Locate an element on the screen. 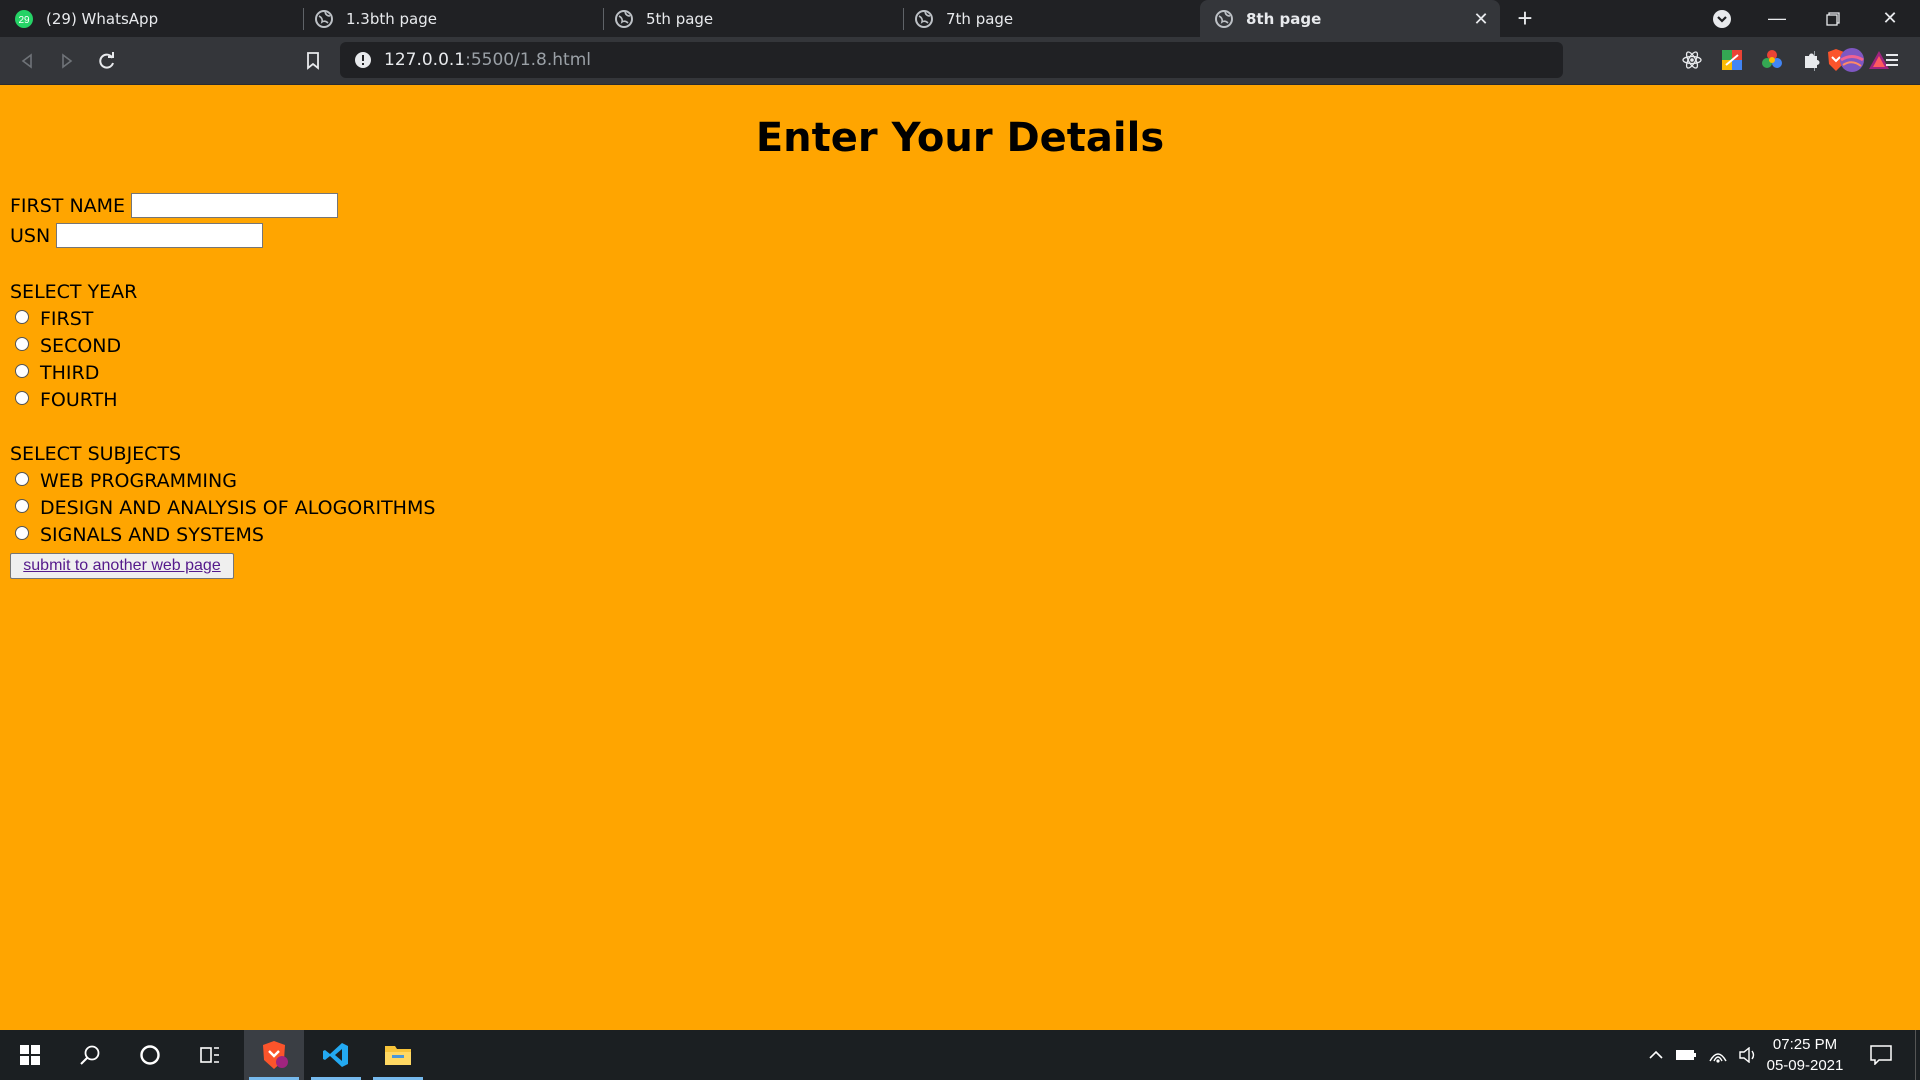 This screenshot has width=1920, height=1080. address-bar: 127.0.0.1:5500/1.8.html is located at coordinates (1114, 60).